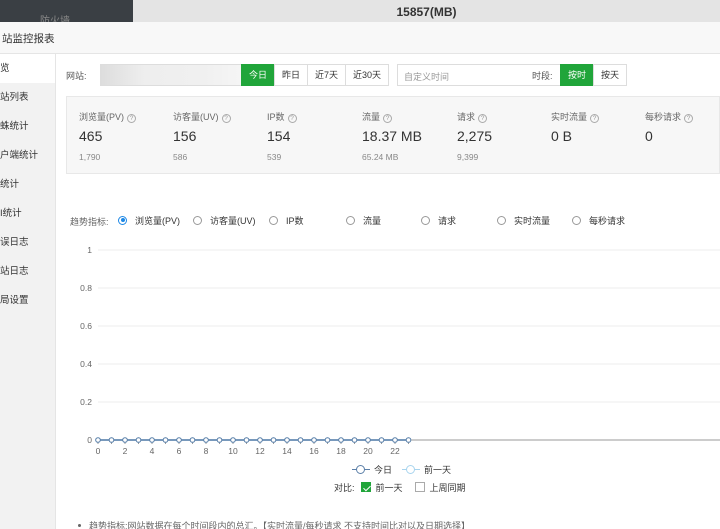 The image size is (720, 529). What do you see at coordinates (542, 76) in the screenshot?
I see `period-label: 时段:` at bounding box center [542, 76].